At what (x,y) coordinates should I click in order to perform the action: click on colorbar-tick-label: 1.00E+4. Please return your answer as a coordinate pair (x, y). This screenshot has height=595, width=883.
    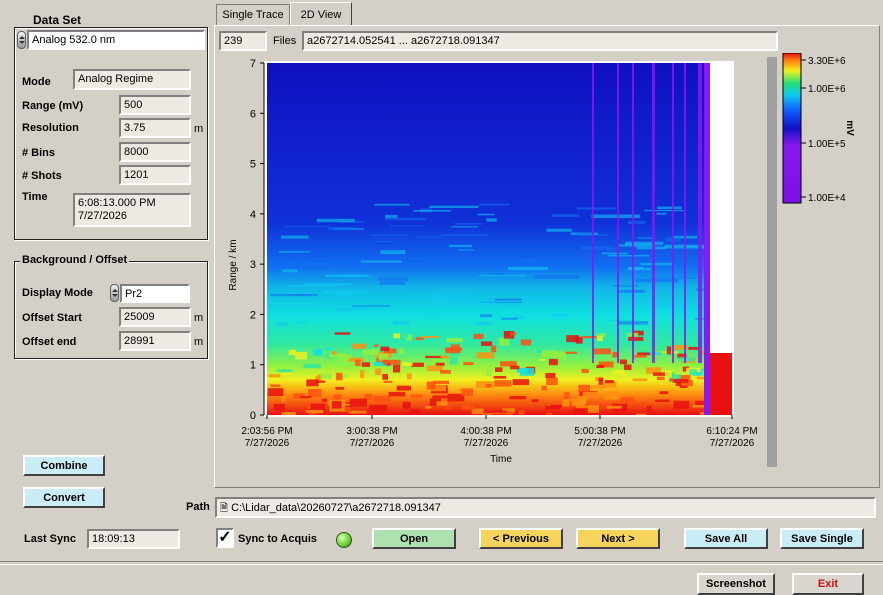
    Looking at the image, I should click on (827, 198).